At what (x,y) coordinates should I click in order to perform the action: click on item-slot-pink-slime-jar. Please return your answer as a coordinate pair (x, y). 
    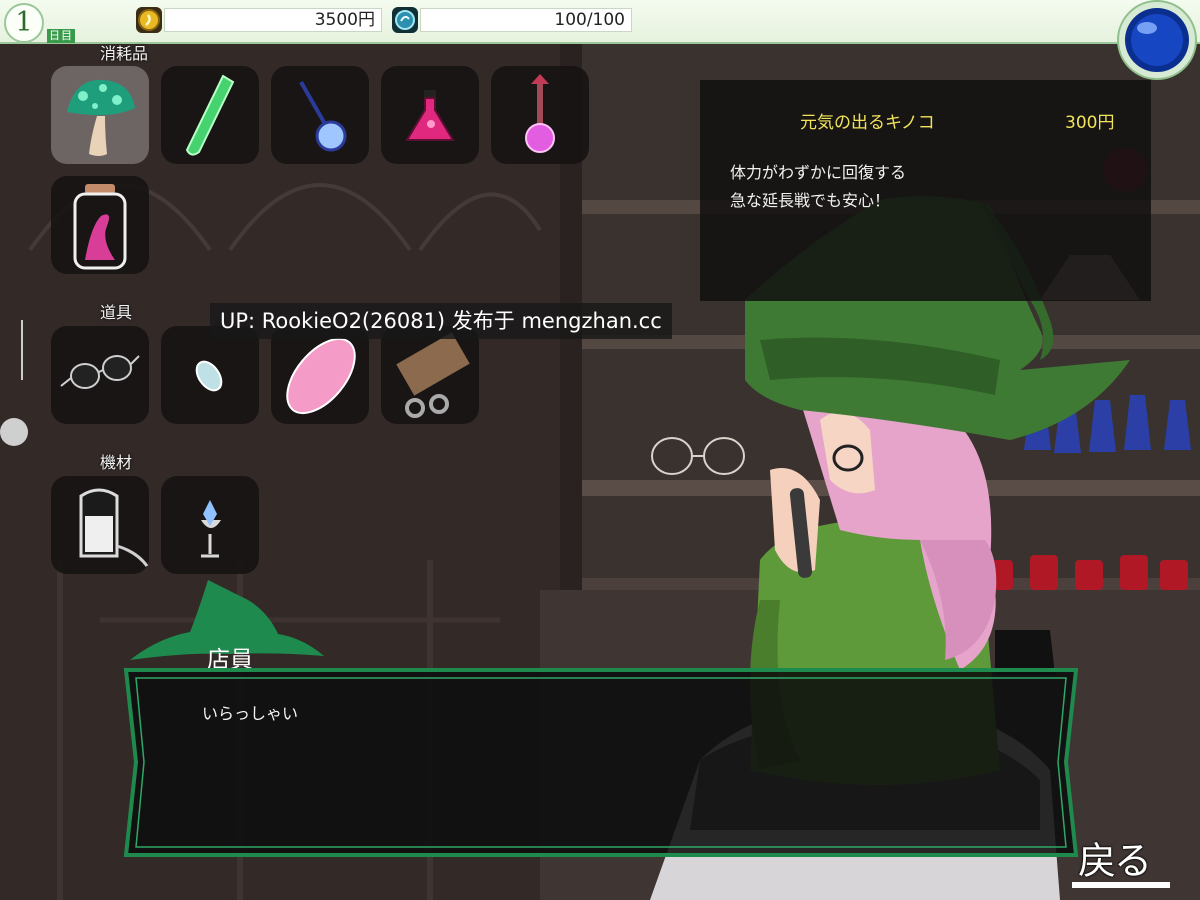
    Looking at the image, I should click on (100, 225).